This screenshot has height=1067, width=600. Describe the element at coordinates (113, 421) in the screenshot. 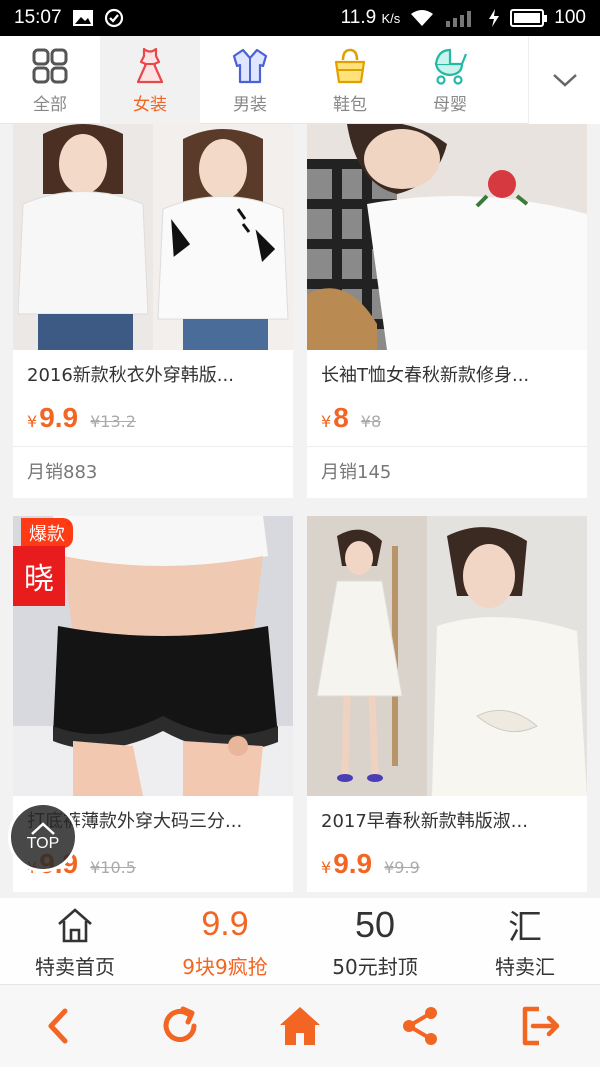

I see `original-price: ¥13.2` at that location.